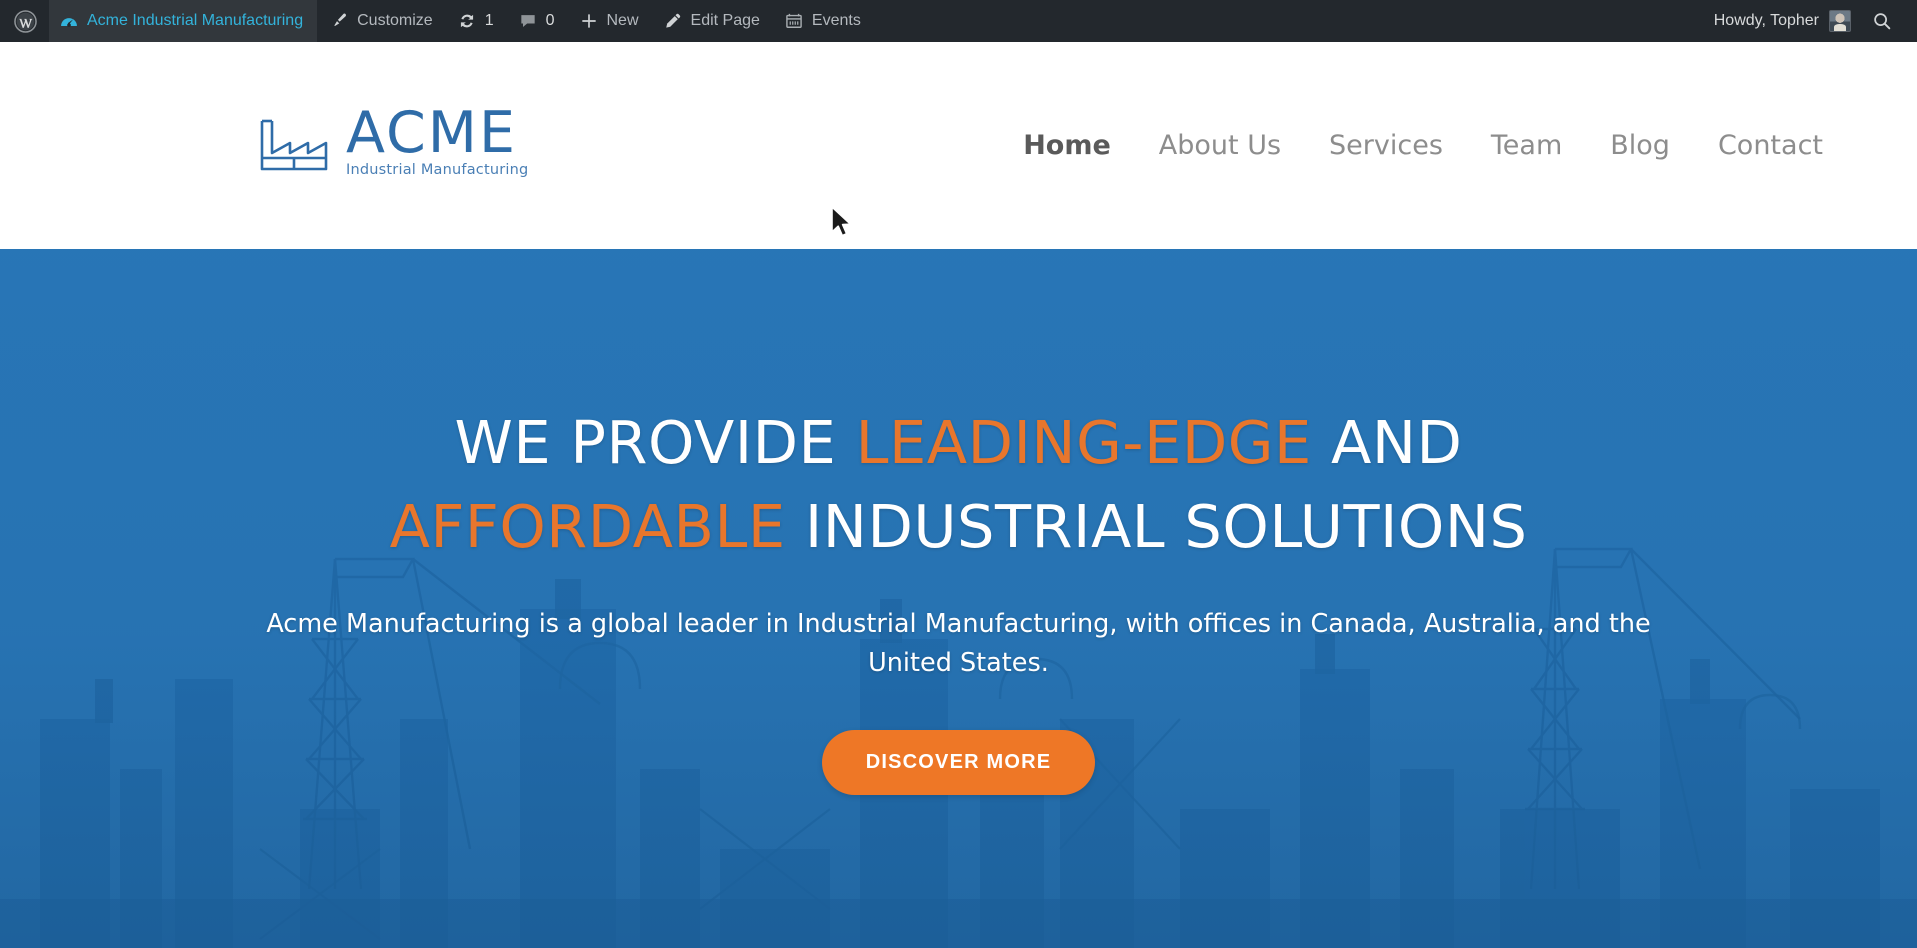  Describe the element at coordinates (294, 144) in the screenshot. I see `factory-icon` at that location.